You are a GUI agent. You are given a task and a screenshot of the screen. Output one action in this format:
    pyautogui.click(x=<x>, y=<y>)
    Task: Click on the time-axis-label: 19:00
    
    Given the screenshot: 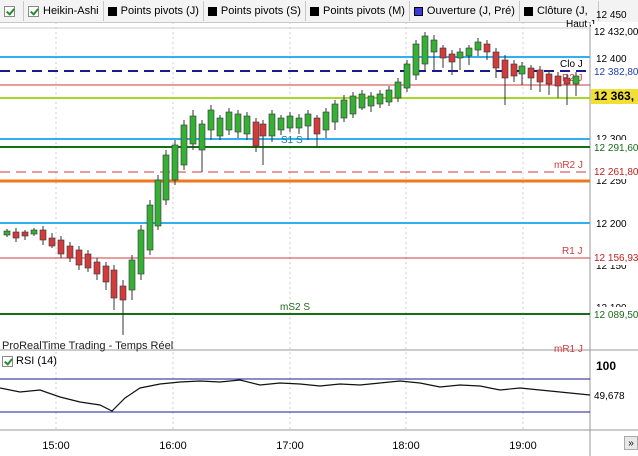 What is the action you would take?
    pyautogui.click(x=523, y=446)
    